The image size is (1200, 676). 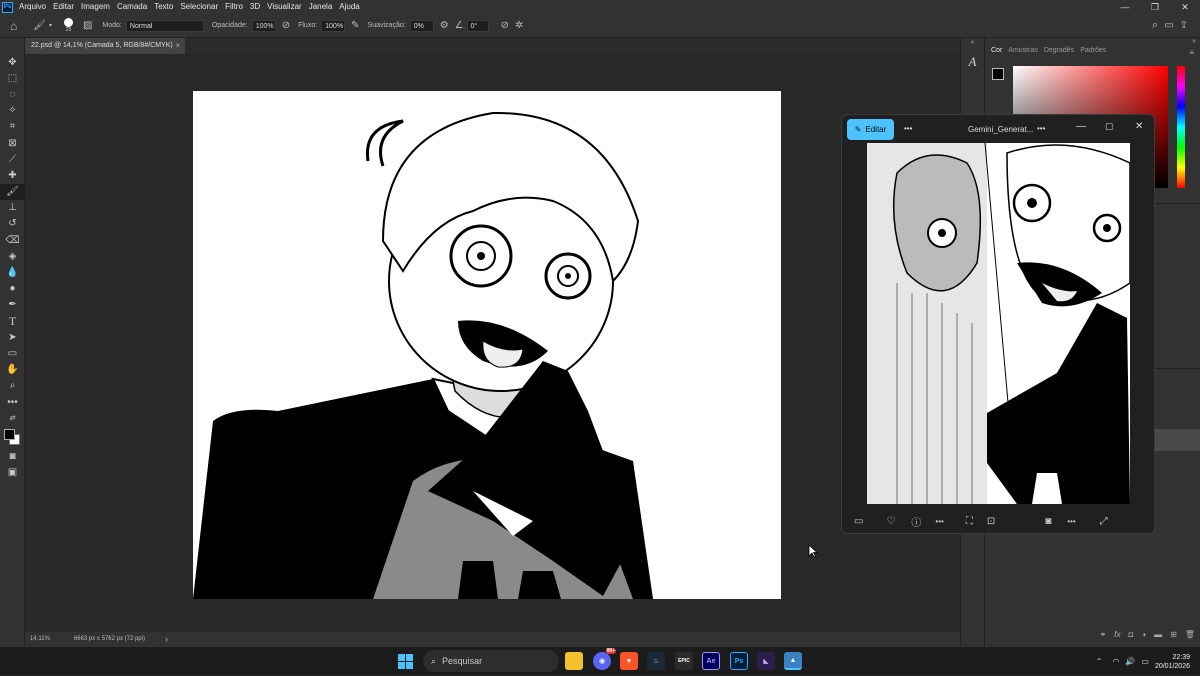 I want to click on hue-slider, so click(x=1181, y=127).